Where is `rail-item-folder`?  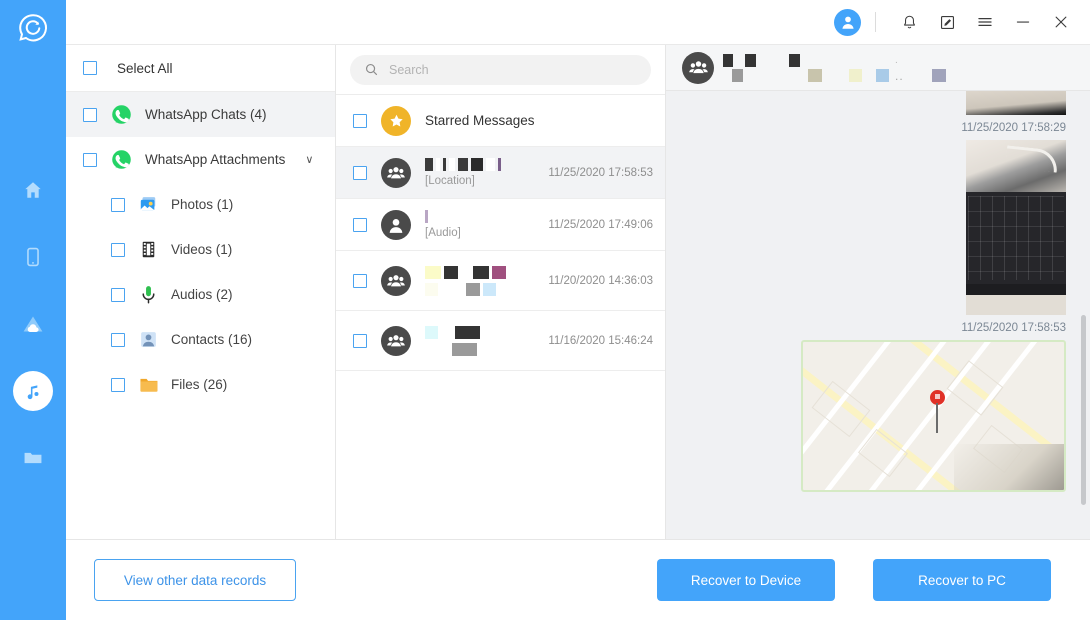
rail-item-folder is located at coordinates (33, 458).